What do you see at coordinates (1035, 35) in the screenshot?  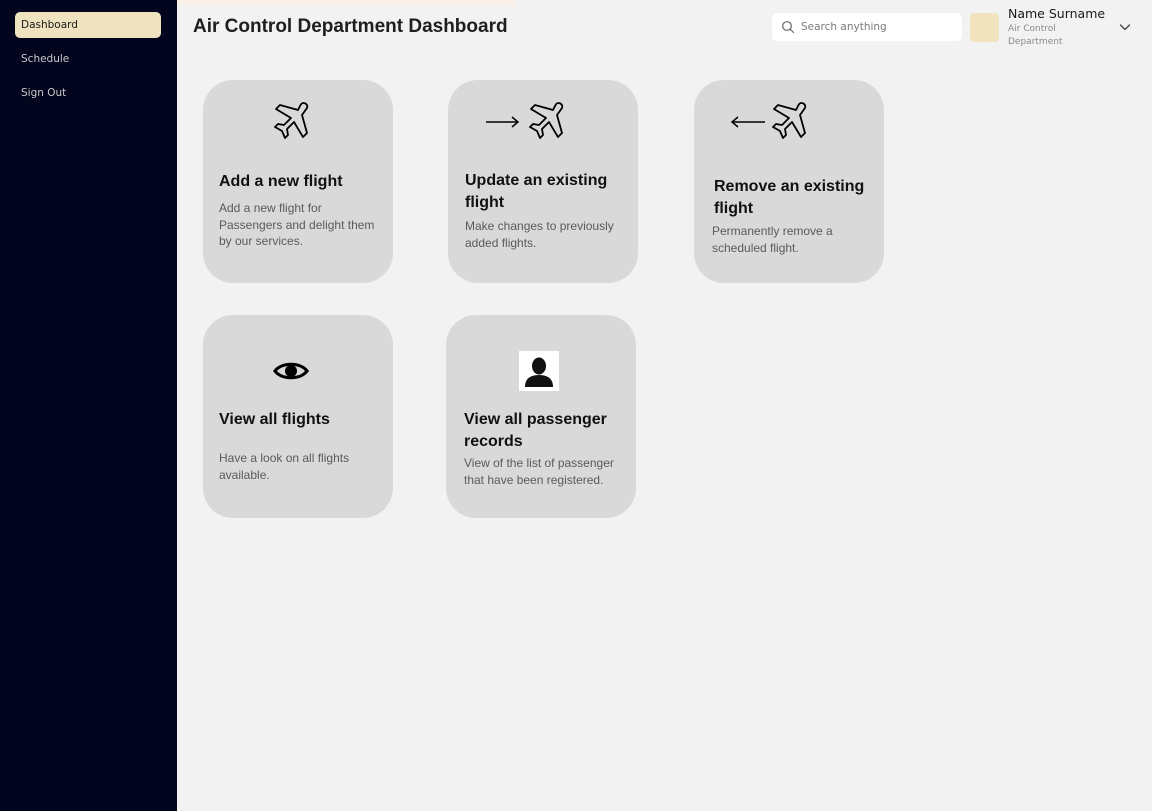 I see `user-department: Air Control Department` at bounding box center [1035, 35].